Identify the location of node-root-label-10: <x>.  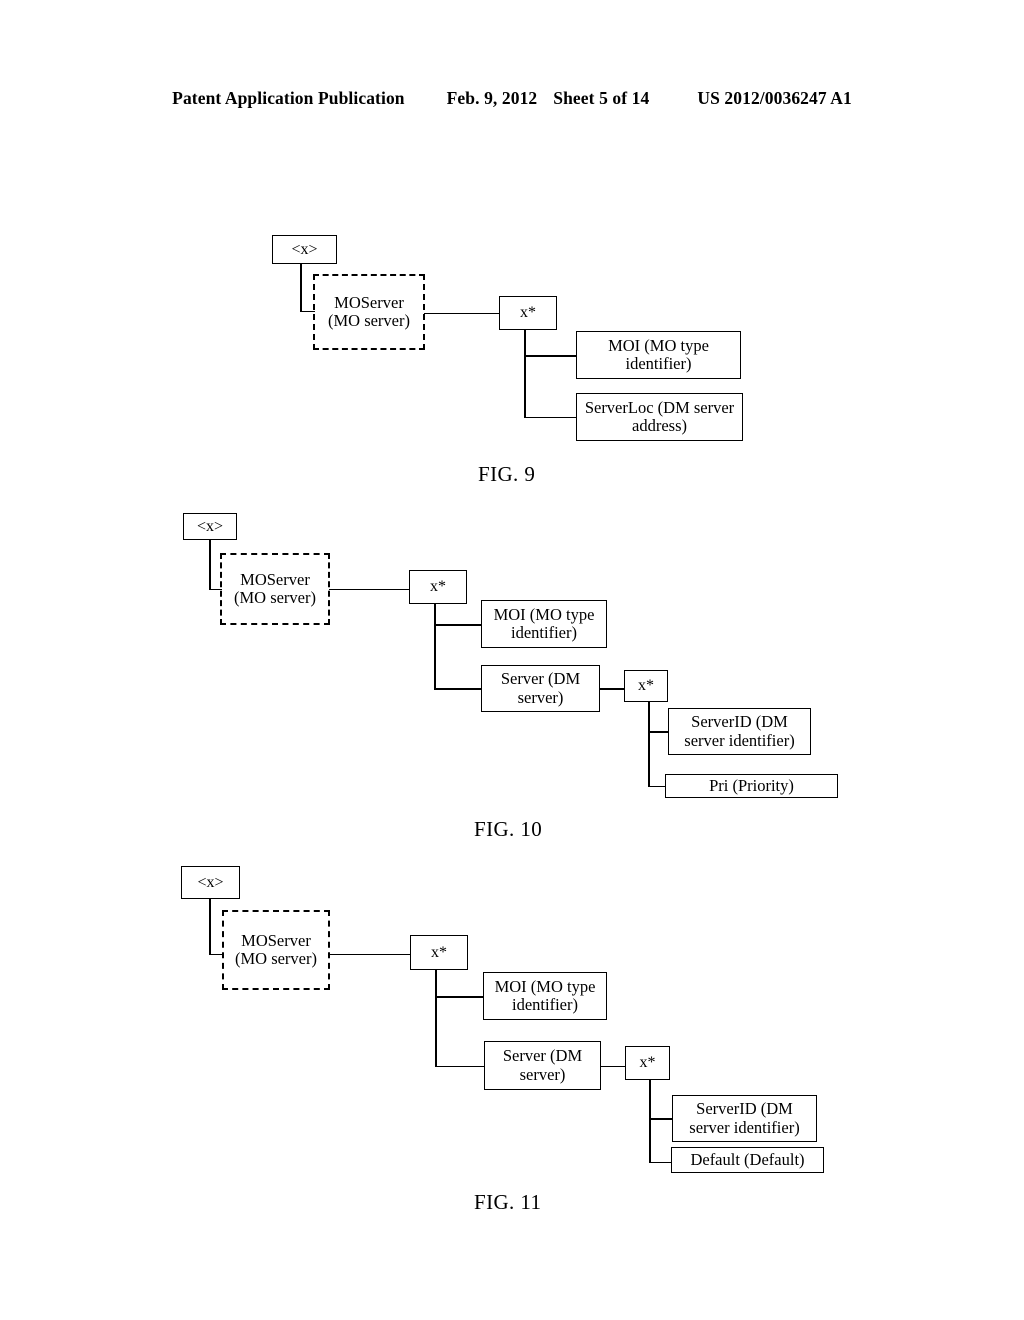
(210, 526).